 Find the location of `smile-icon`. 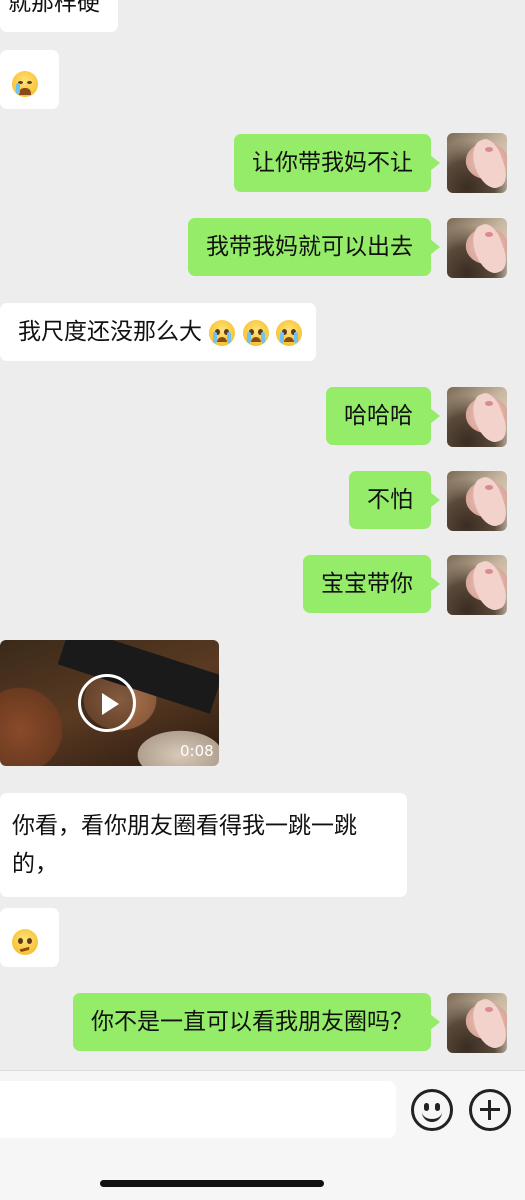

smile-icon is located at coordinates (432, 1110).